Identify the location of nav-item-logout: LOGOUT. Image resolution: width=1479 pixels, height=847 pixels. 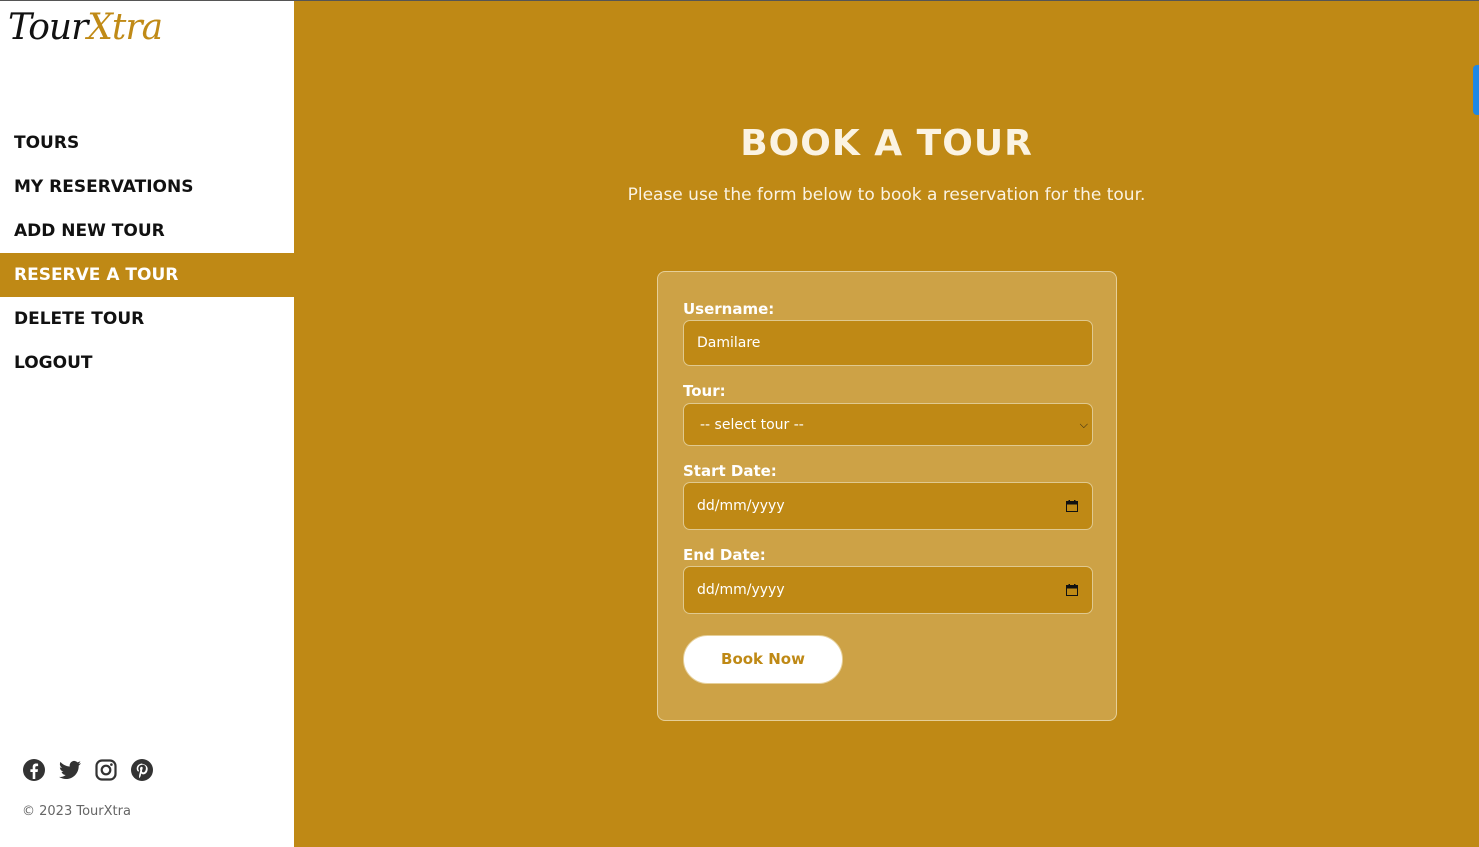
(147, 363).